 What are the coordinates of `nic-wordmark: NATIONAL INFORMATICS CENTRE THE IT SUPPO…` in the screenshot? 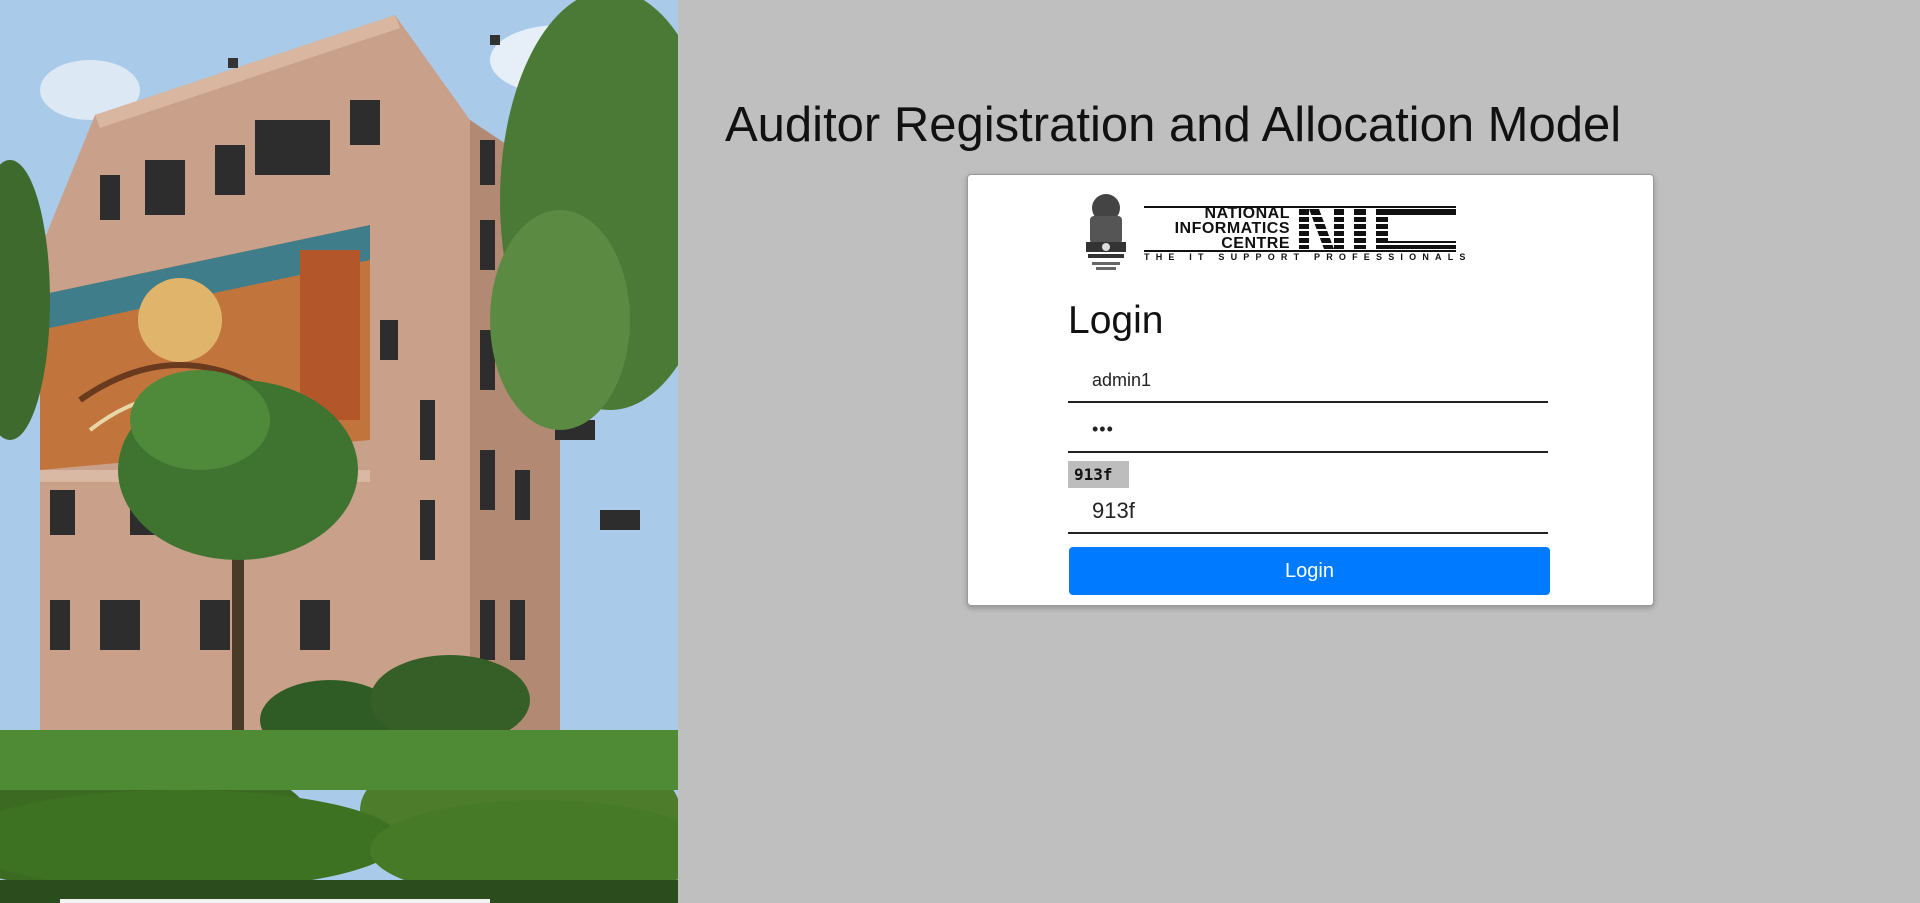 It's located at (1308, 235).